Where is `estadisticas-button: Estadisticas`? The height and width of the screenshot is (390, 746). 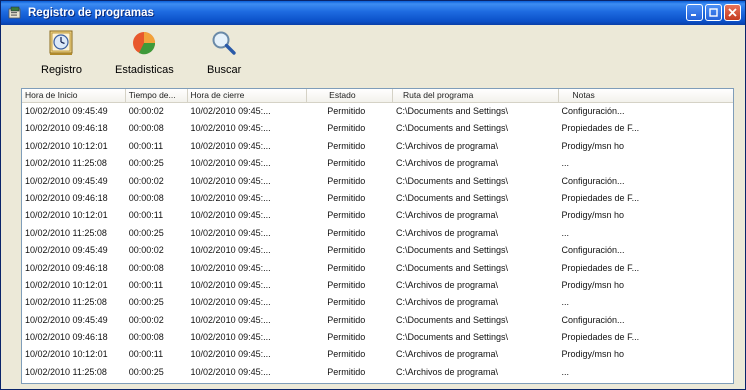 estadisticas-button: Estadisticas is located at coordinates (144, 57).